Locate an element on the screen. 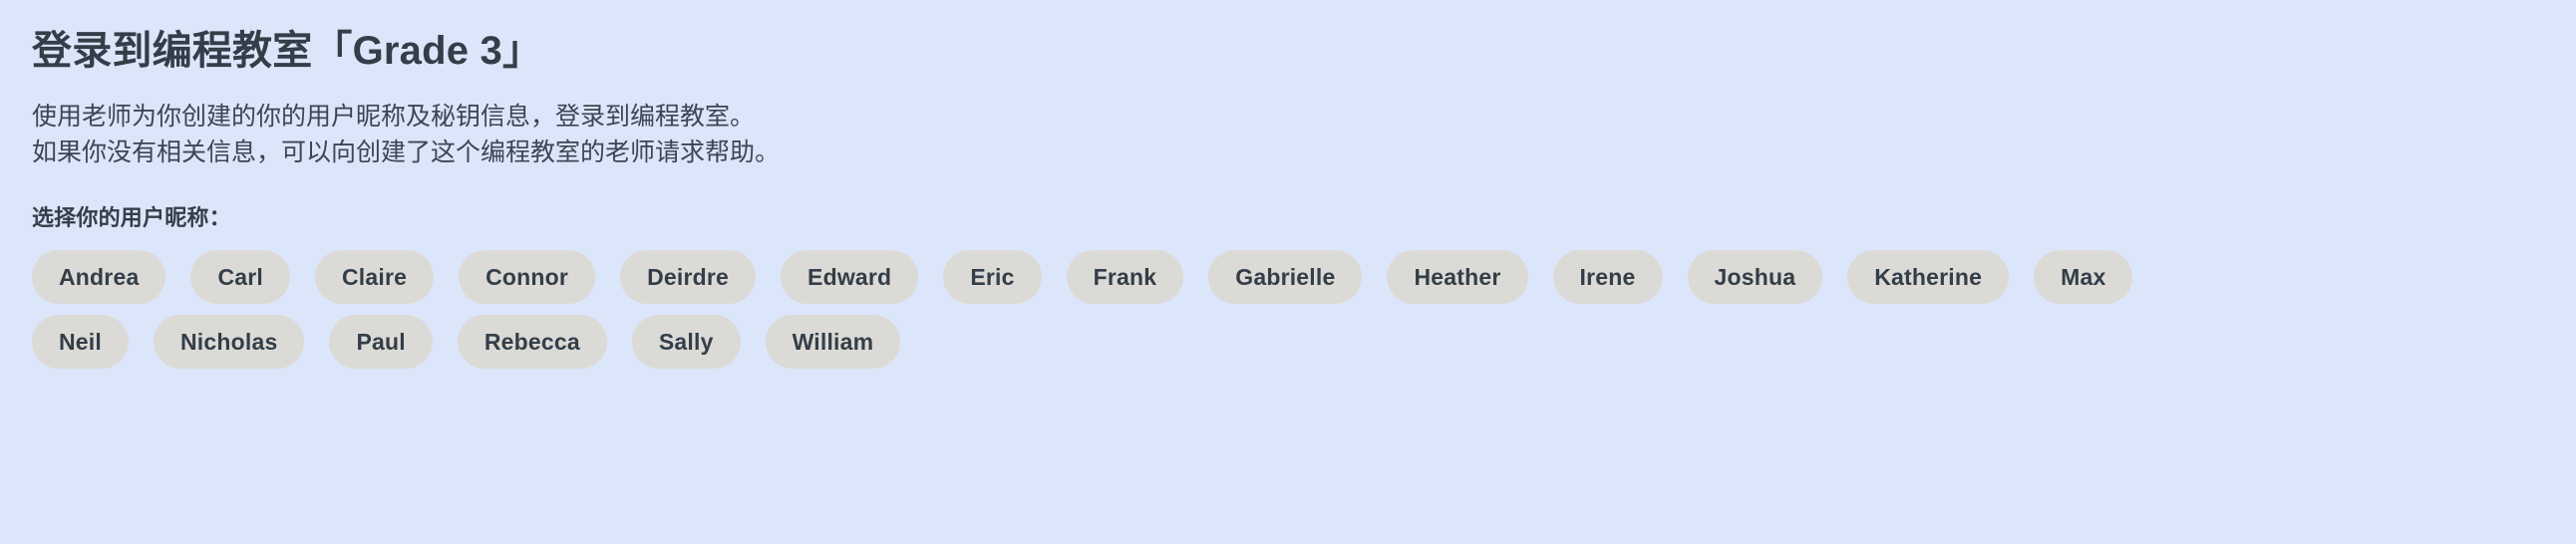  nickname-button-carl: Carl is located at coordinates (240, 277).